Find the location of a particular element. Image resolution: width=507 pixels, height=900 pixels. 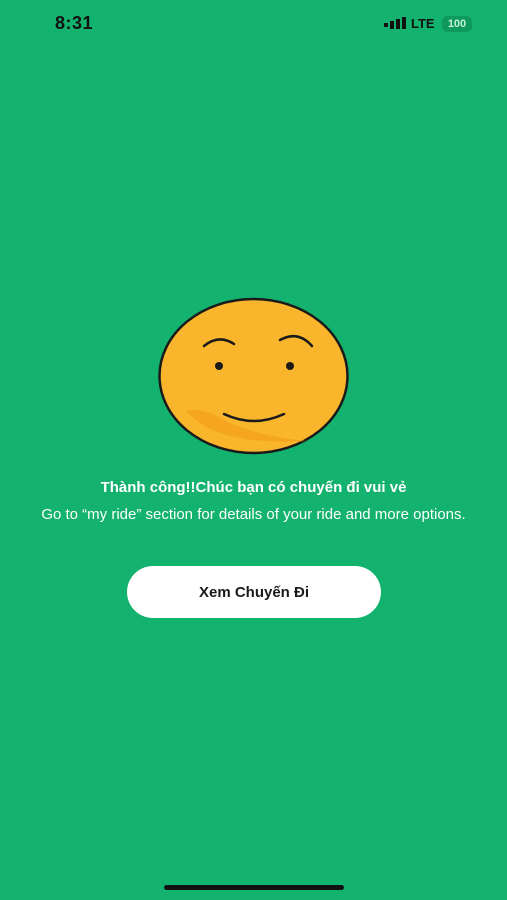

success-title: Thành công!!Chúc bạn có chuyến đi vui vẻ is located at coordinates (253, 487).